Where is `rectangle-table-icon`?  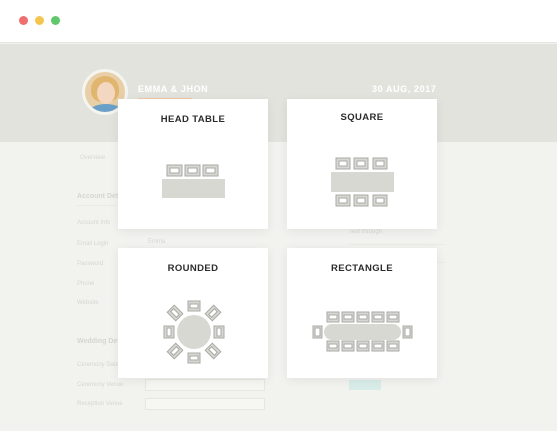
rectangle-table-icon is located at coordinates (362, 331).